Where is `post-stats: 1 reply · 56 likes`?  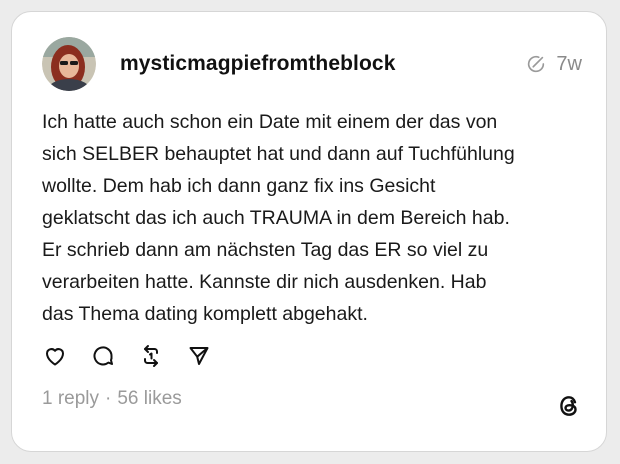
post-stats: 1 reply · 56 likes is located at coordinates (112, 399).